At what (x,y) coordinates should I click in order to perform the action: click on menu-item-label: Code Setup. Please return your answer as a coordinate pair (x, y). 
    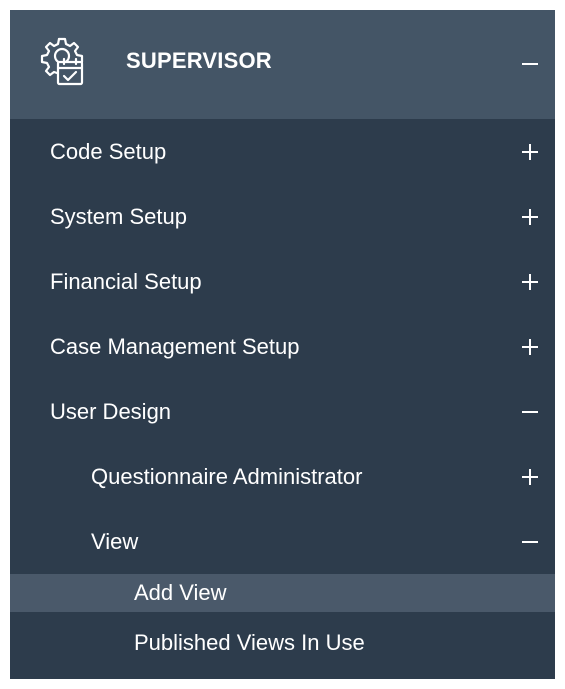
    Looking at the image, I should click on (108, 151).